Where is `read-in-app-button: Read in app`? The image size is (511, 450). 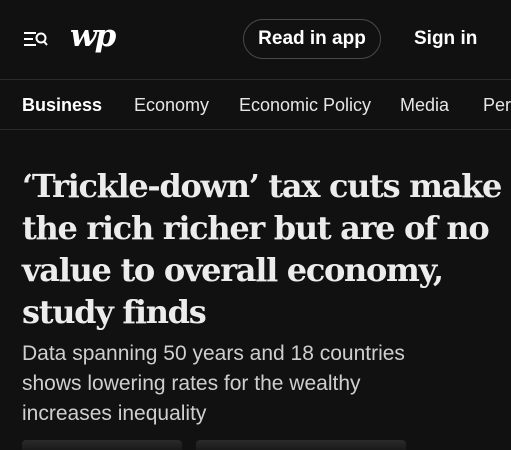 read-in-app-button: Read in app is located at coordinates (312, 39).